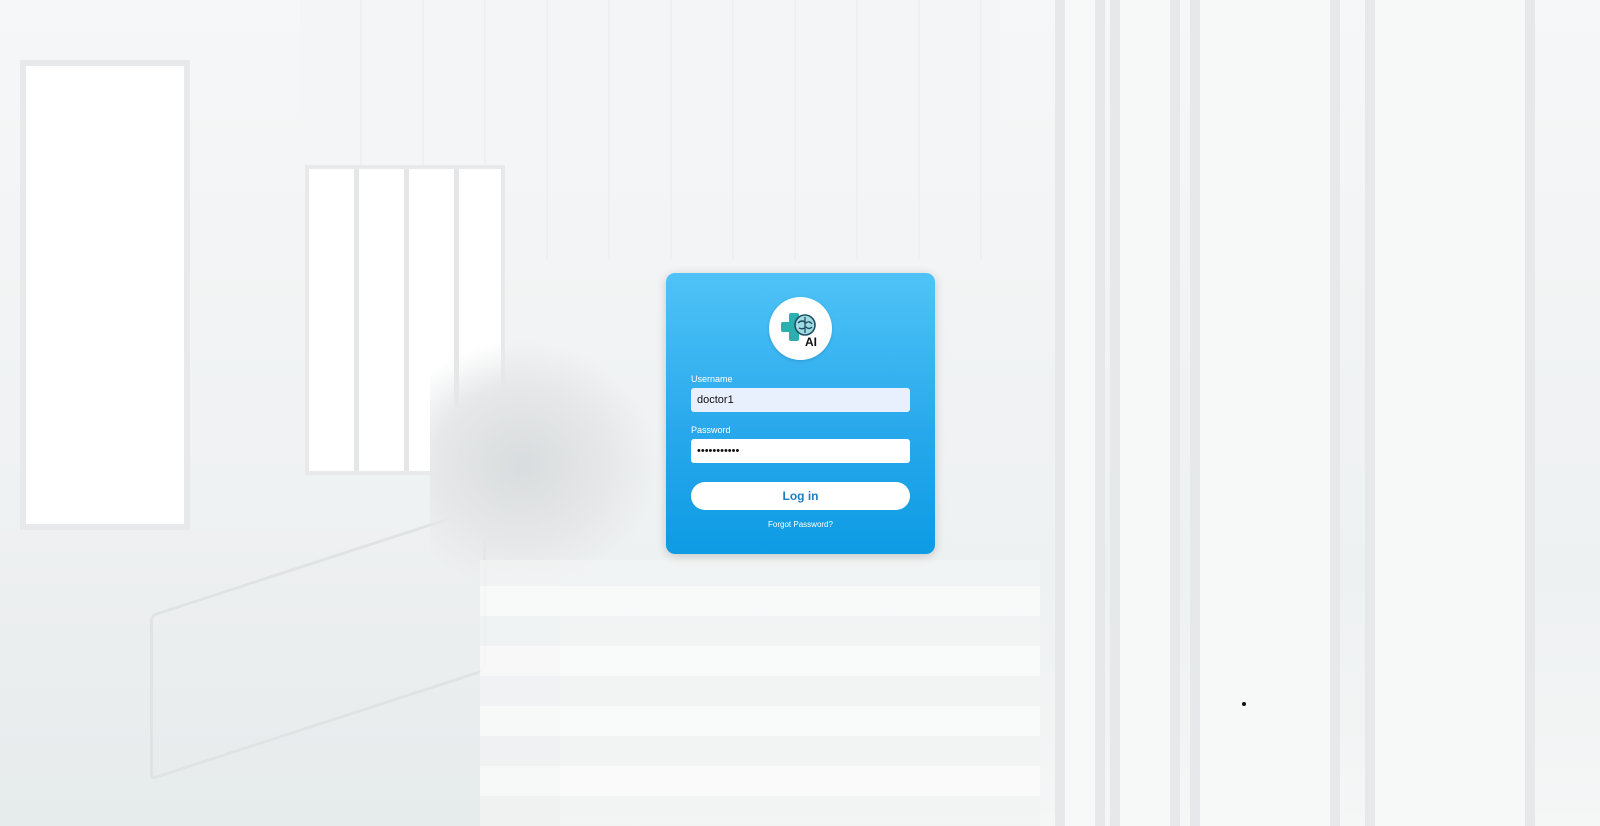 Image resolution: width=1600 pixels, height=826 pixels. Describe the element at coordinates (712, 379) in the screenshot. I see `username-label: Username` at that location.